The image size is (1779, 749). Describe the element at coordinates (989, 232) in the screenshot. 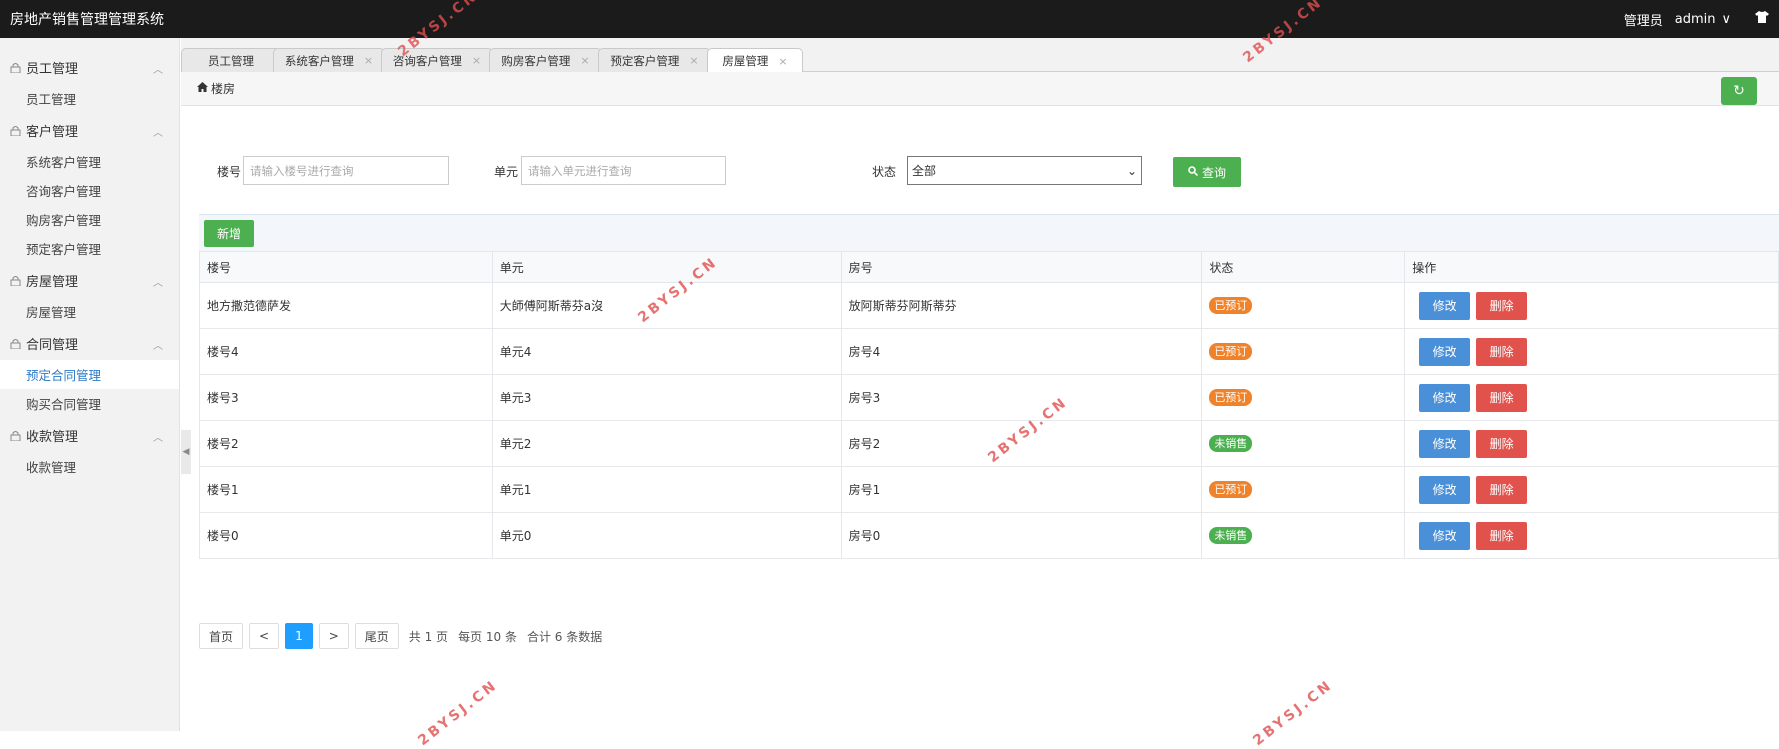

I see `table-toolbar: 新增` at that location.